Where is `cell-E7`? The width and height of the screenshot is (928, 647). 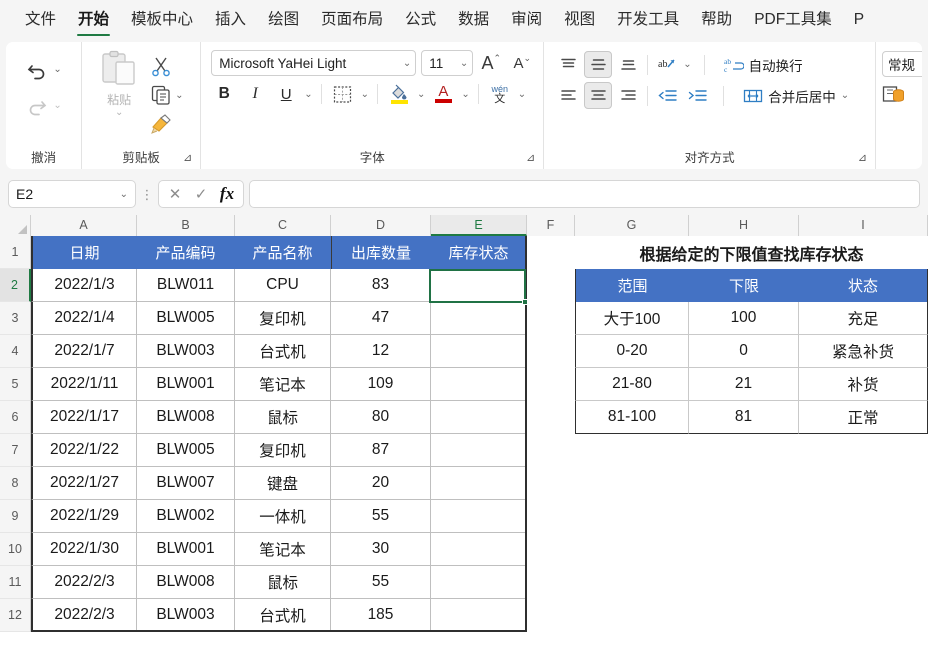 cell-E7 is located at coordinates (479, 450).